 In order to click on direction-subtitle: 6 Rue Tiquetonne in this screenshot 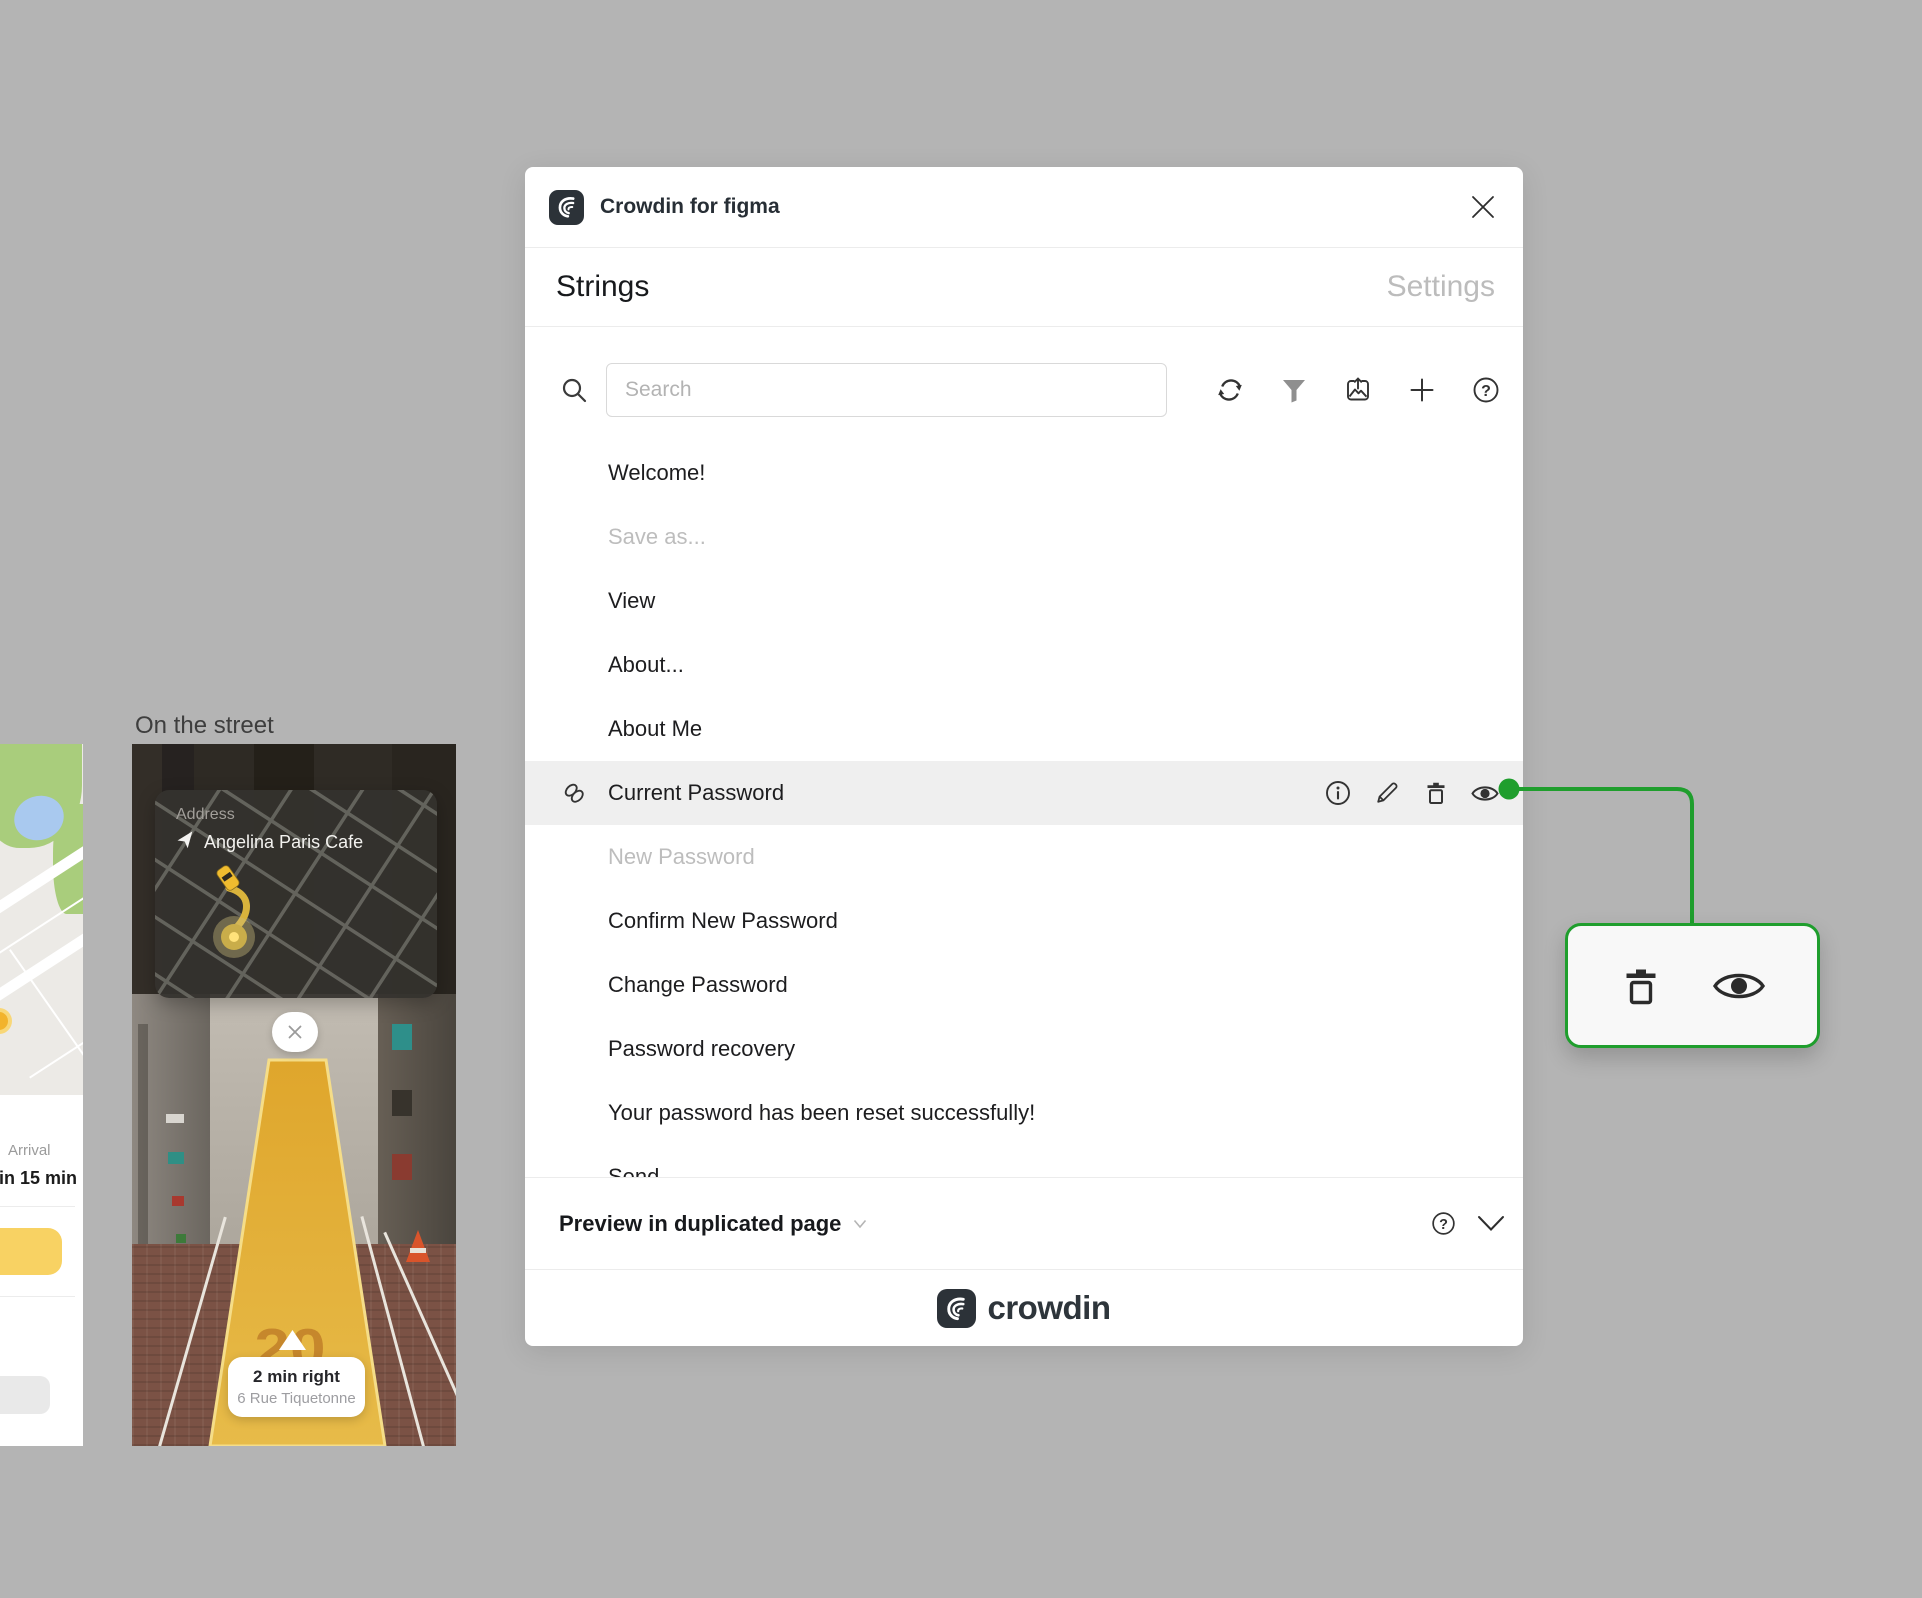, I will do `click(296, 1398)`.